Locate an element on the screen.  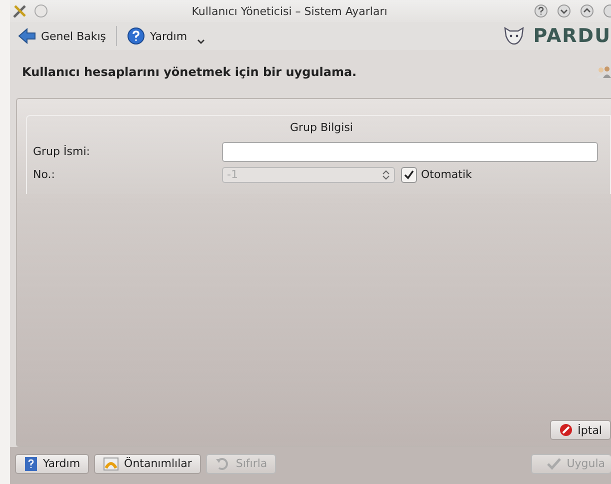
stop-icon is located at coordinates (565, 430).